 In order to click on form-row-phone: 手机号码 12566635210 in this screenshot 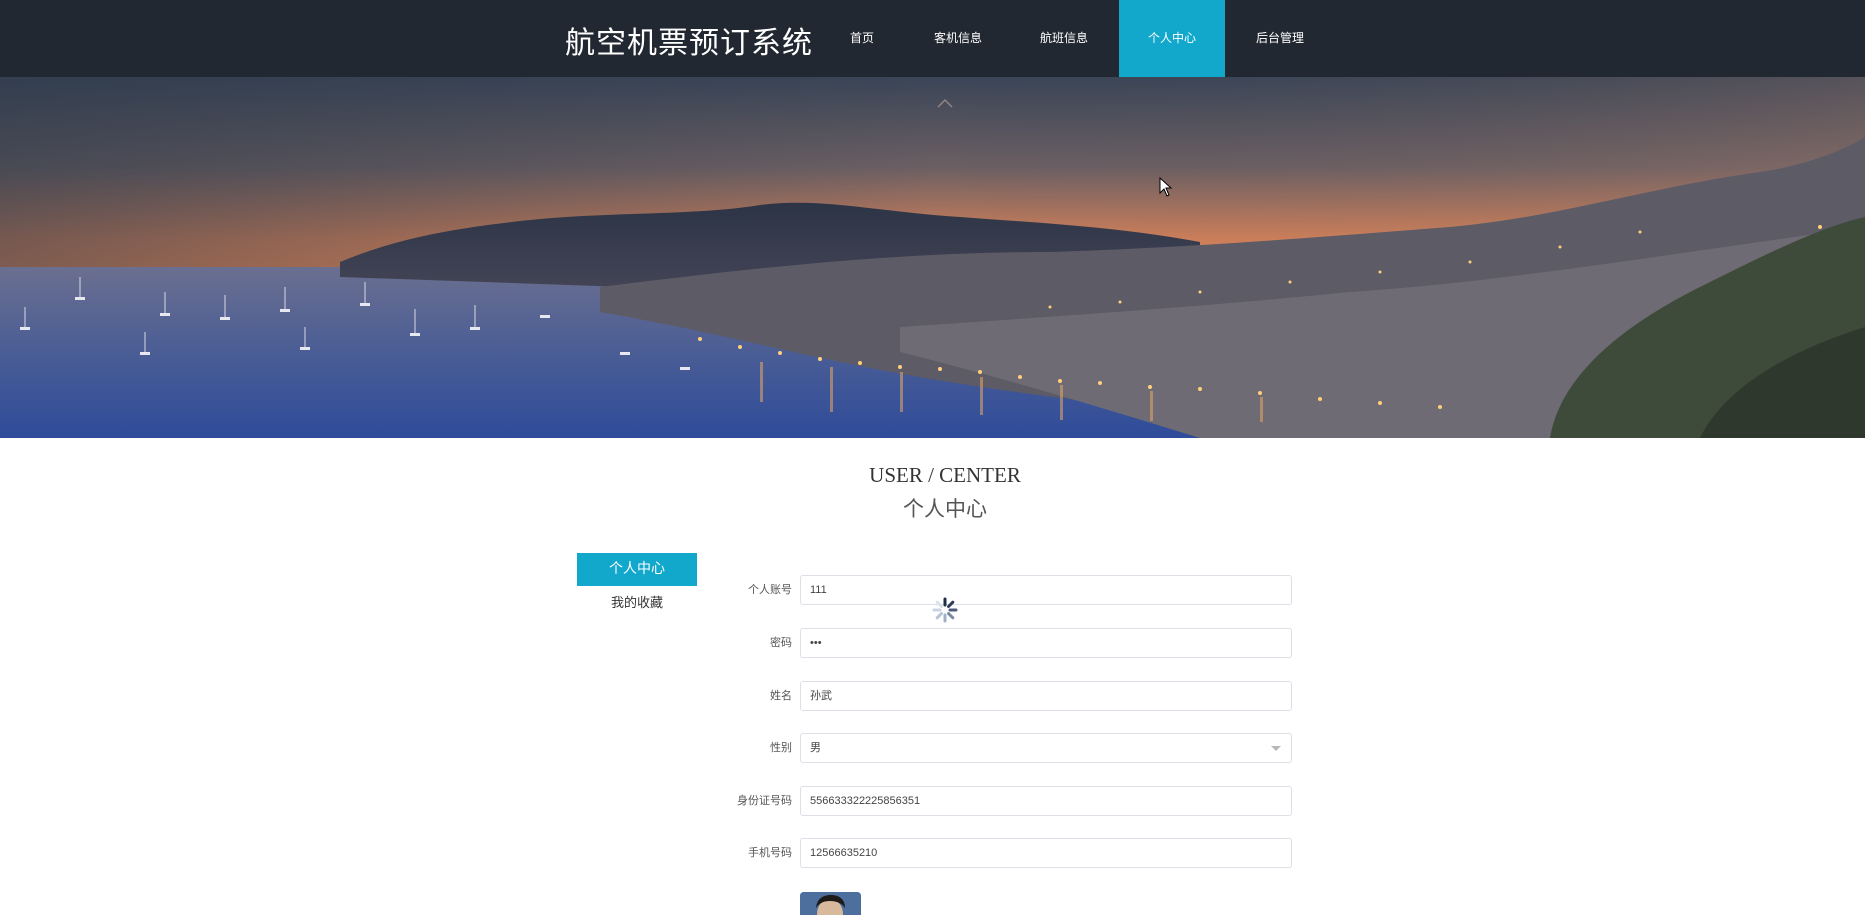, I will do `click(1006, 853)`.